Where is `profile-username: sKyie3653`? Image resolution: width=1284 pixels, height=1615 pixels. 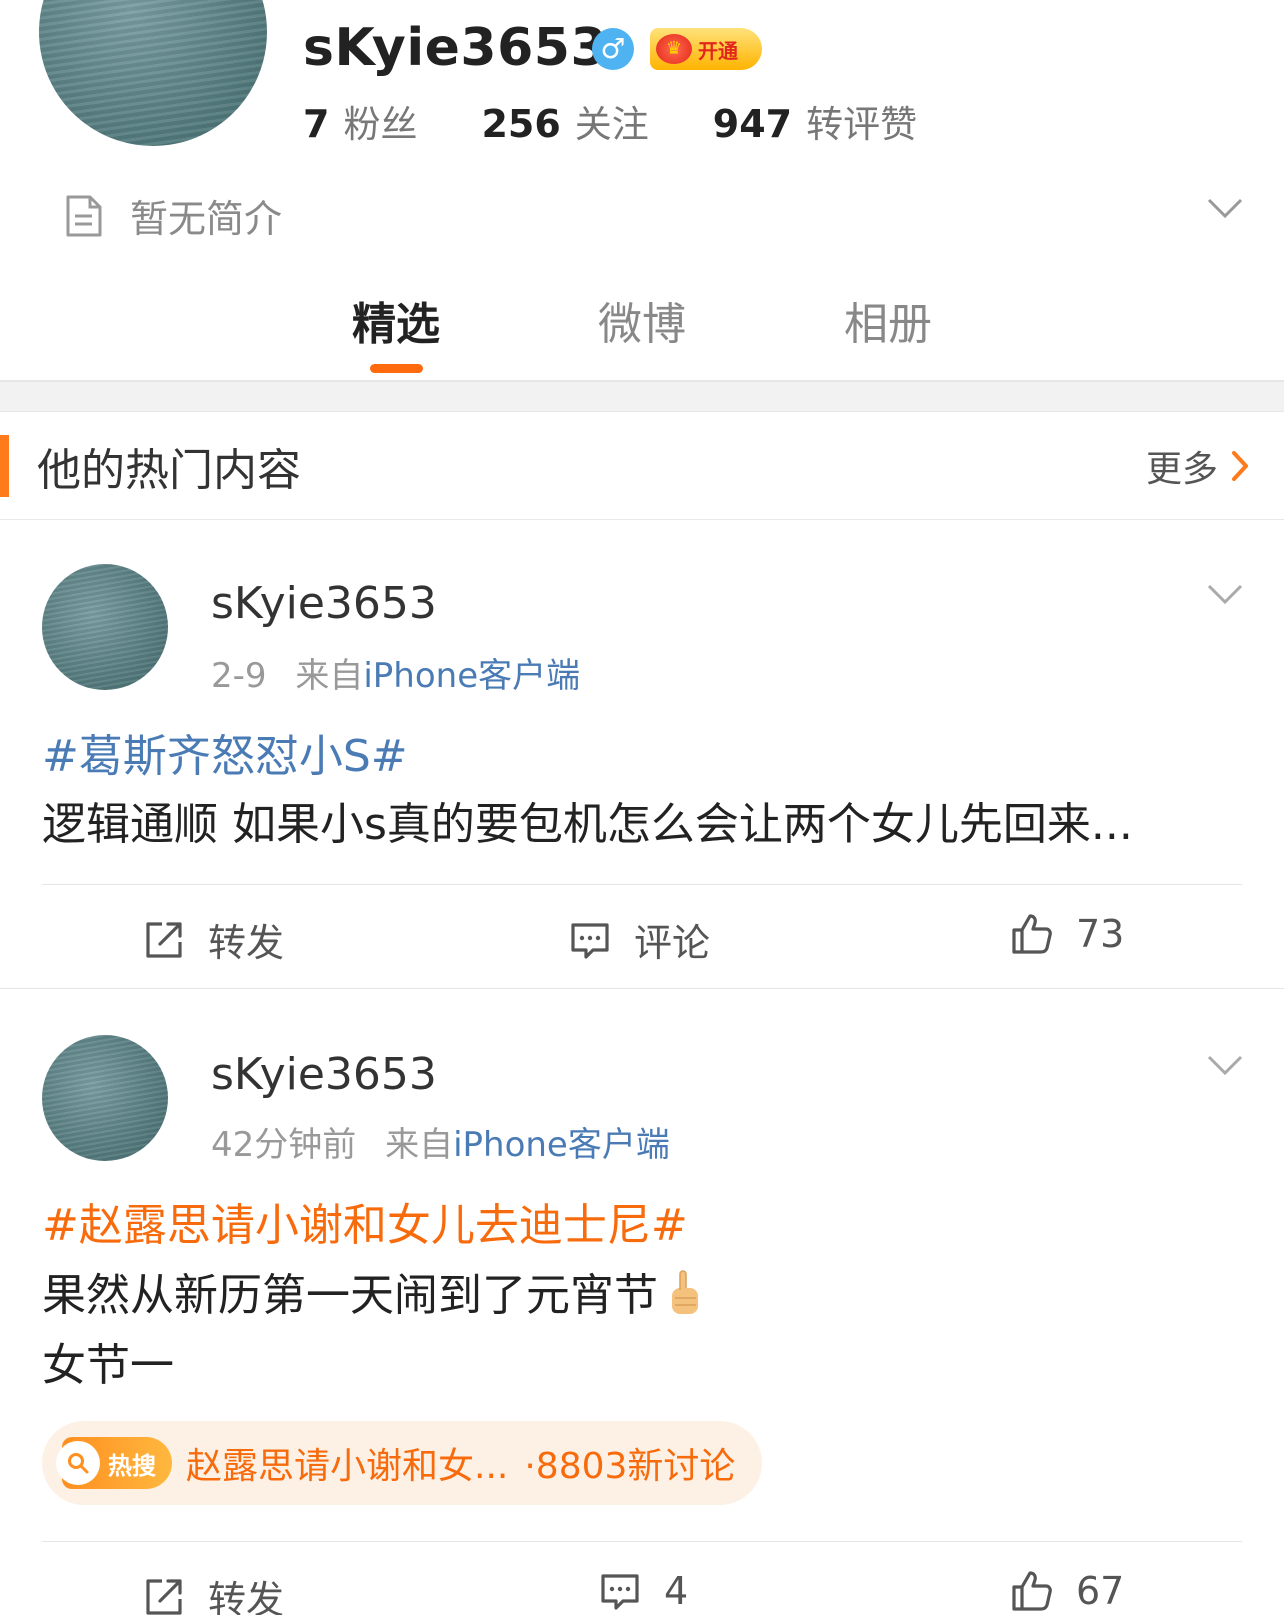 profile-username: sKyie3653 is located at coordinates (455, 48).